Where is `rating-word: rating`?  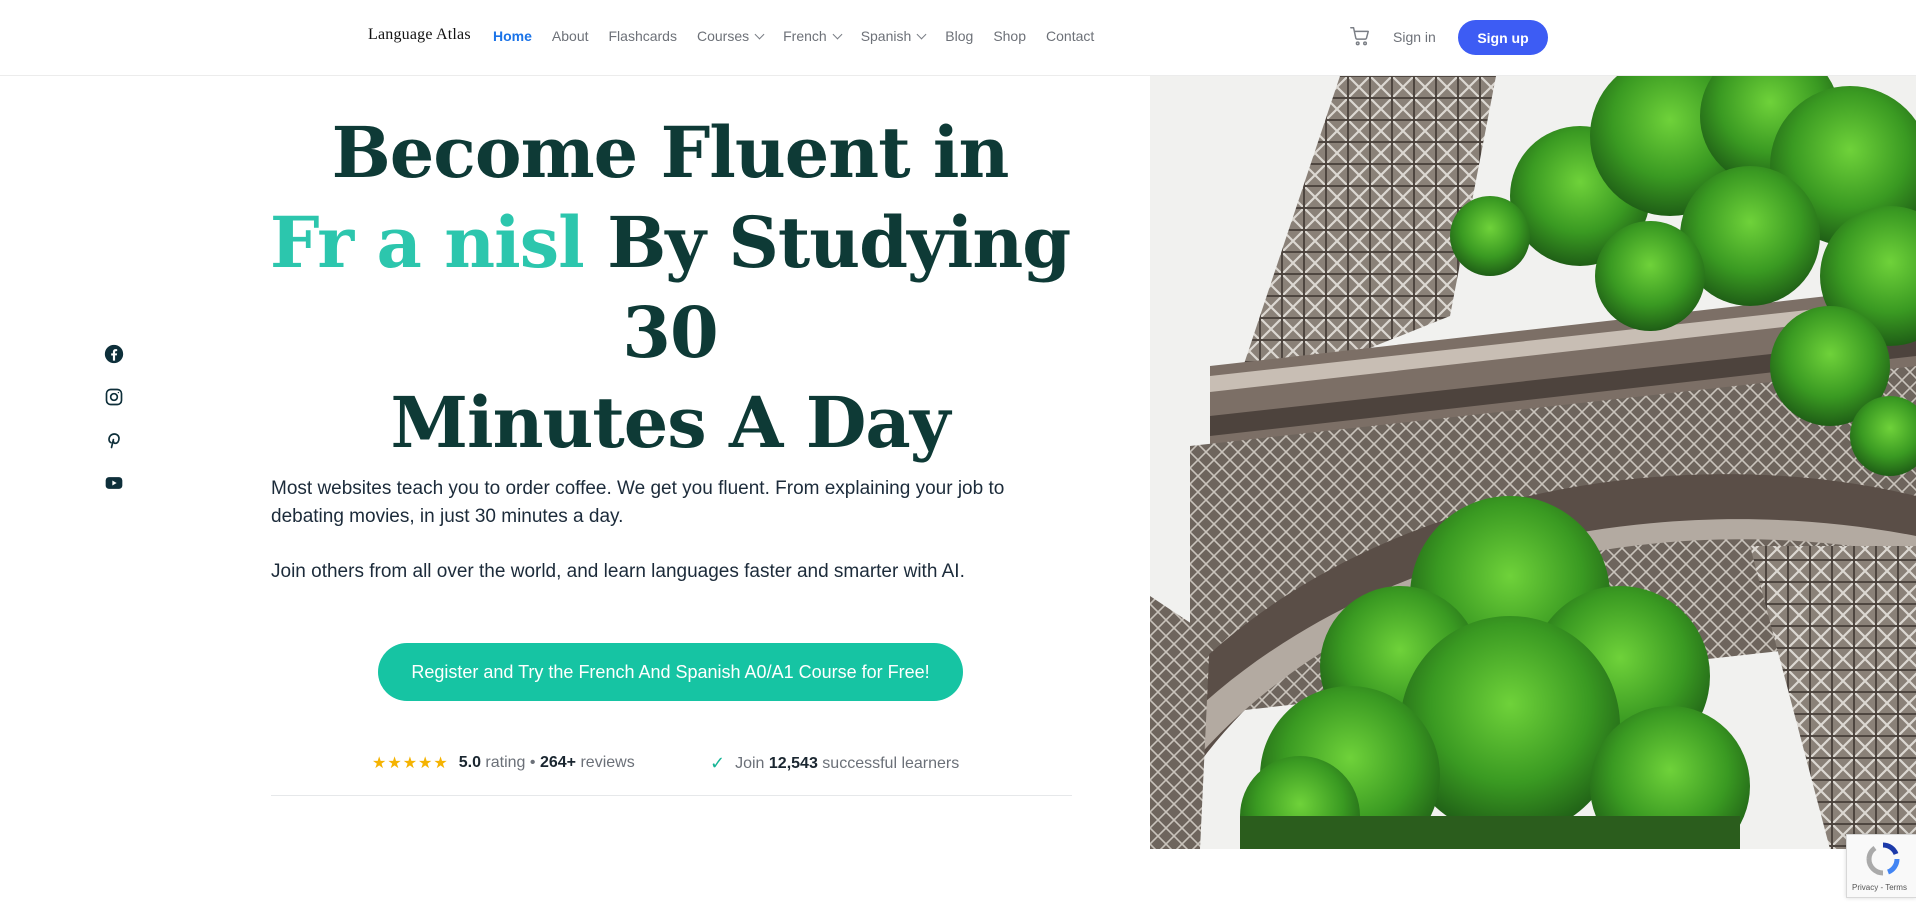 rating-word: rating is located at coordinates (505, 762).